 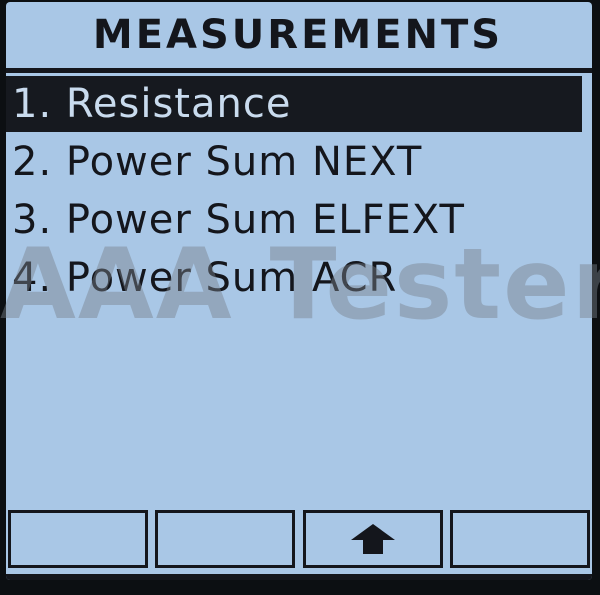 I want to click on softkey-bar, so click(x=299, y=541).